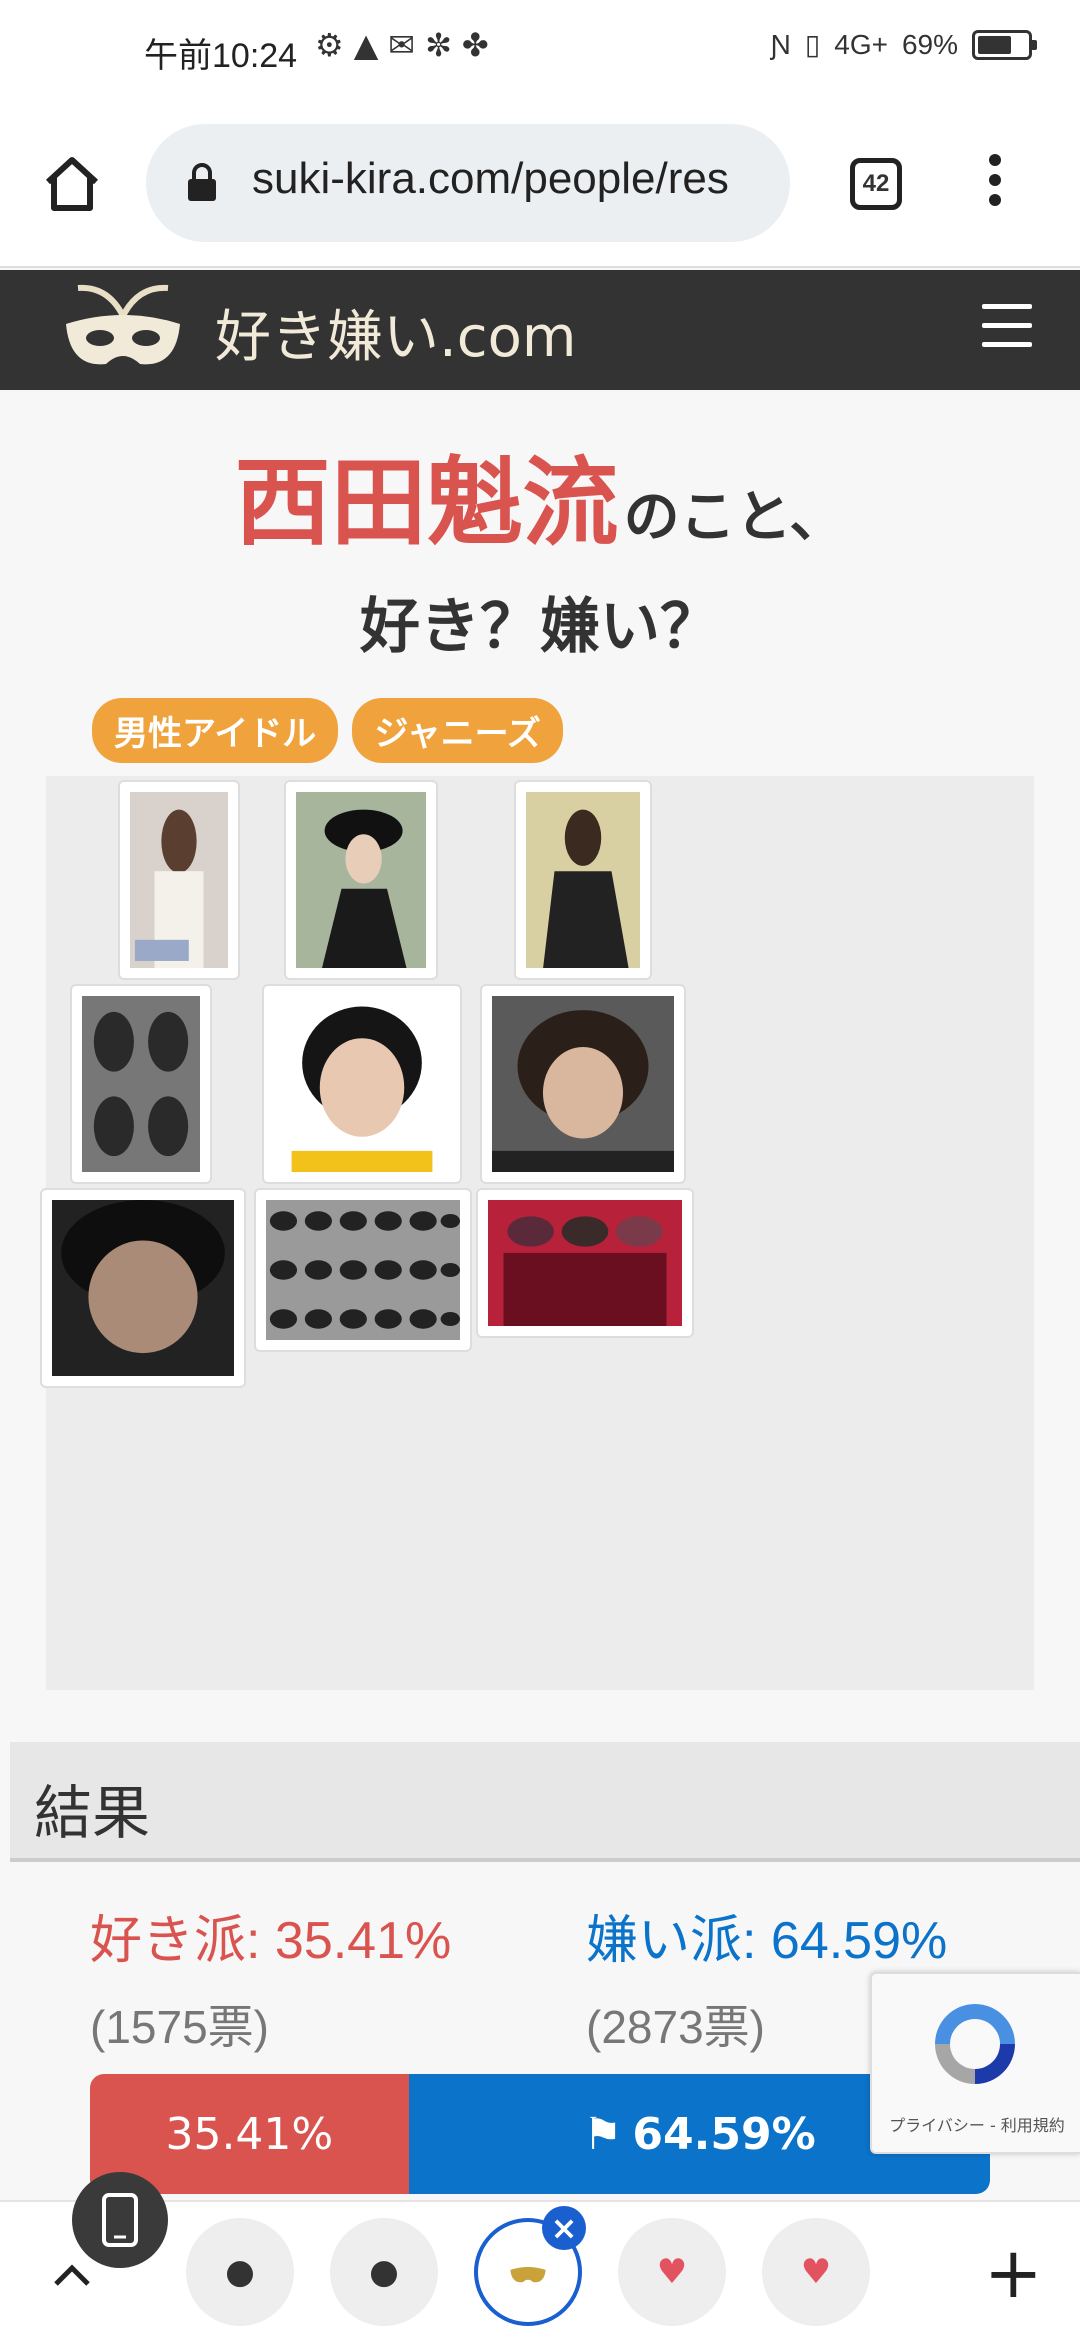 Image resolution: width=1080 pixels, height=2340 pixels. Describe the element at coordinates (876, 184) in the screenshot. I see `tab-switcher-button: 42` at that location.